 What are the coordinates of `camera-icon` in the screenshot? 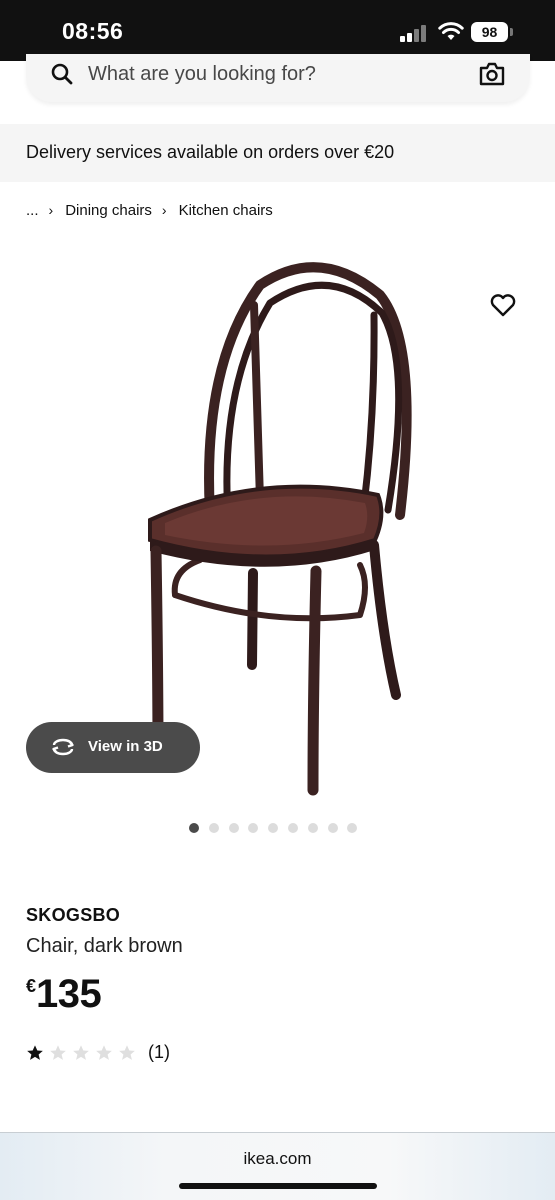 It's located at (492, 74).